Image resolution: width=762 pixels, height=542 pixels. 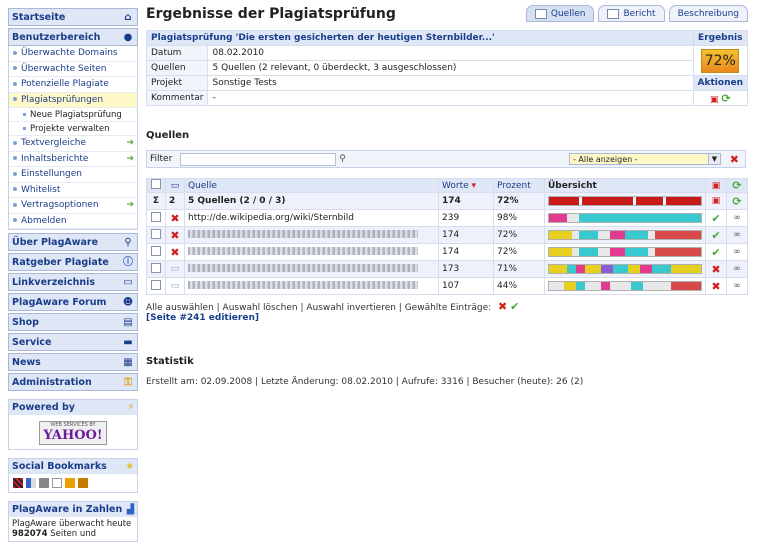 I want to click on col-quelle: Quelle, so click(x=311, y=185).